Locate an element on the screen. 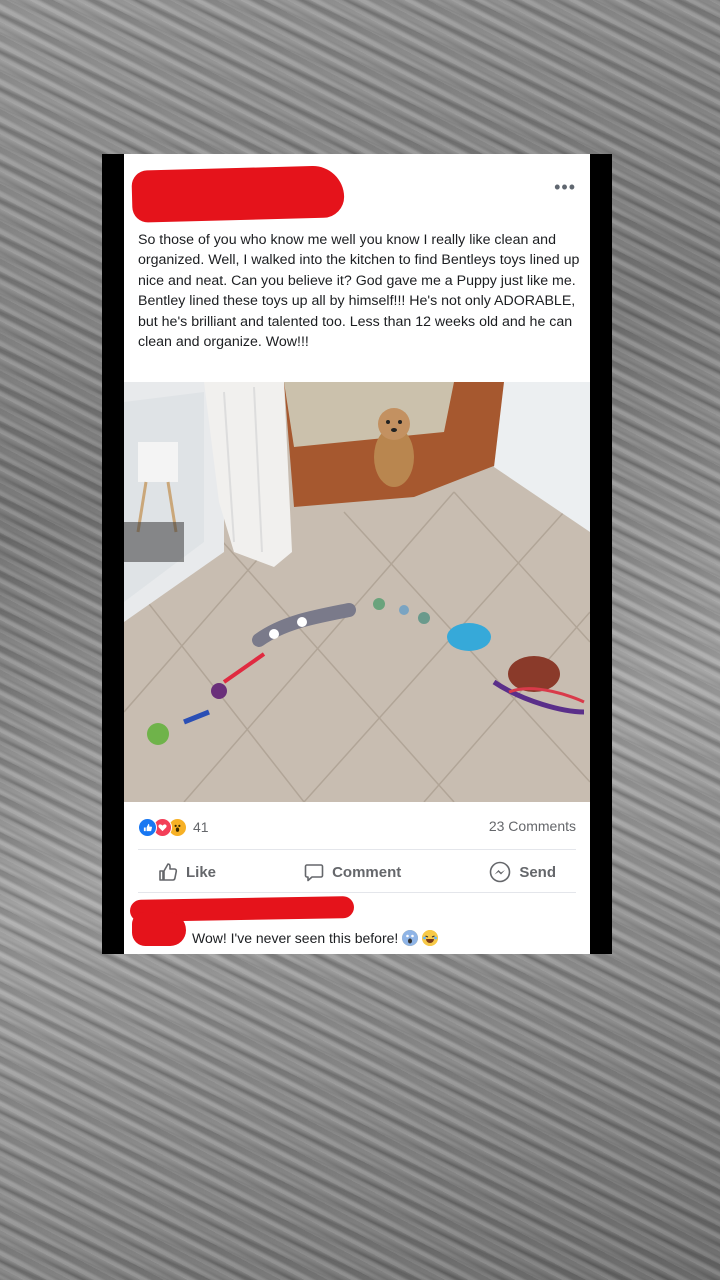 This screenshot has height=1280, width=720. comment-body: Wow! I've never seen this before! is located at coordinates (315, 938).